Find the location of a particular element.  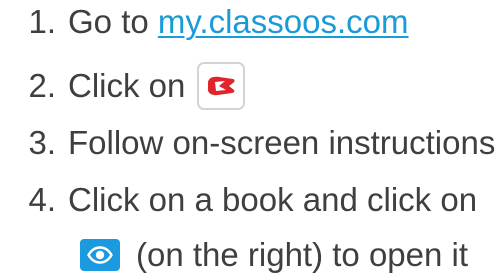

step-text: Follow on-screen instructions is located at coordinates (282, 142).